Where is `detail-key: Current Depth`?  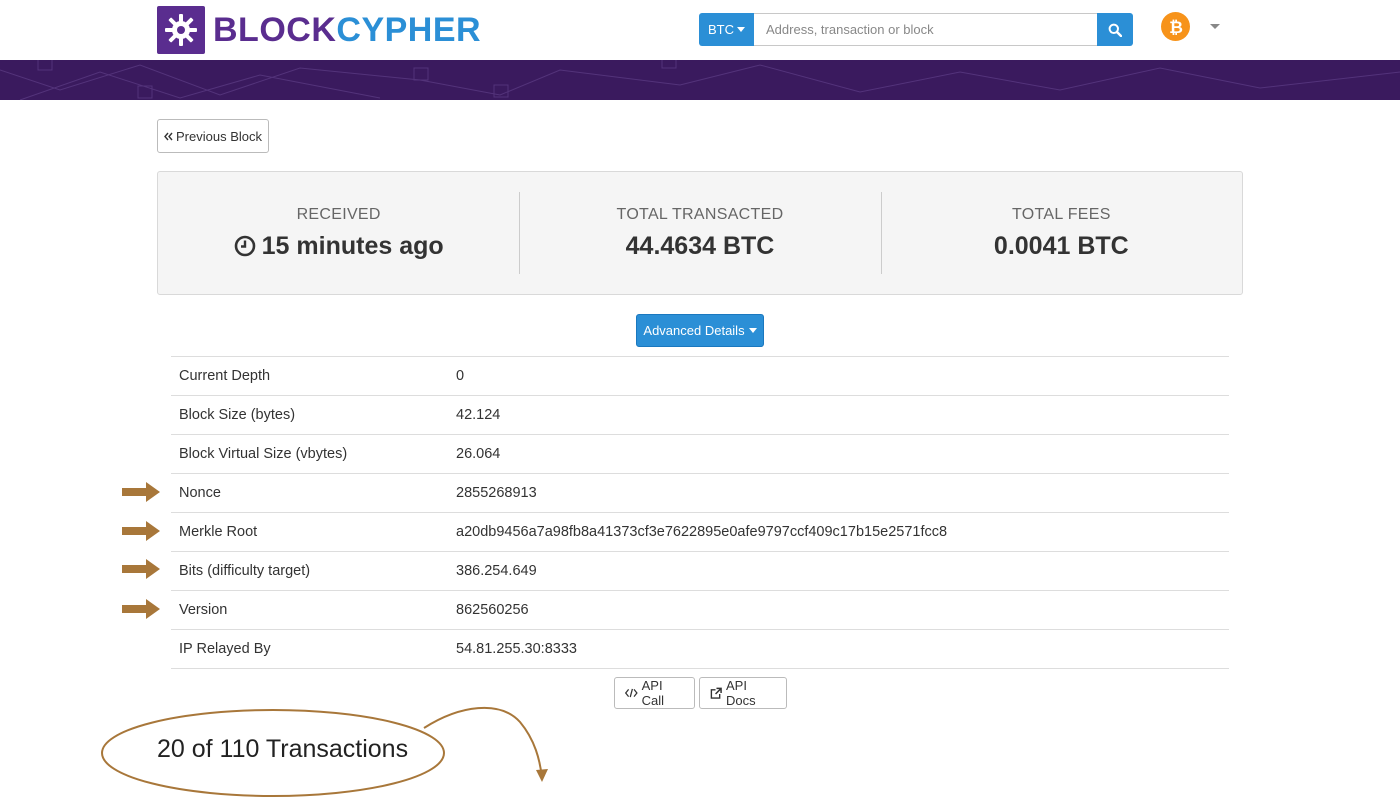 detail-key: Current Depth is located at coordinates (225, 376).